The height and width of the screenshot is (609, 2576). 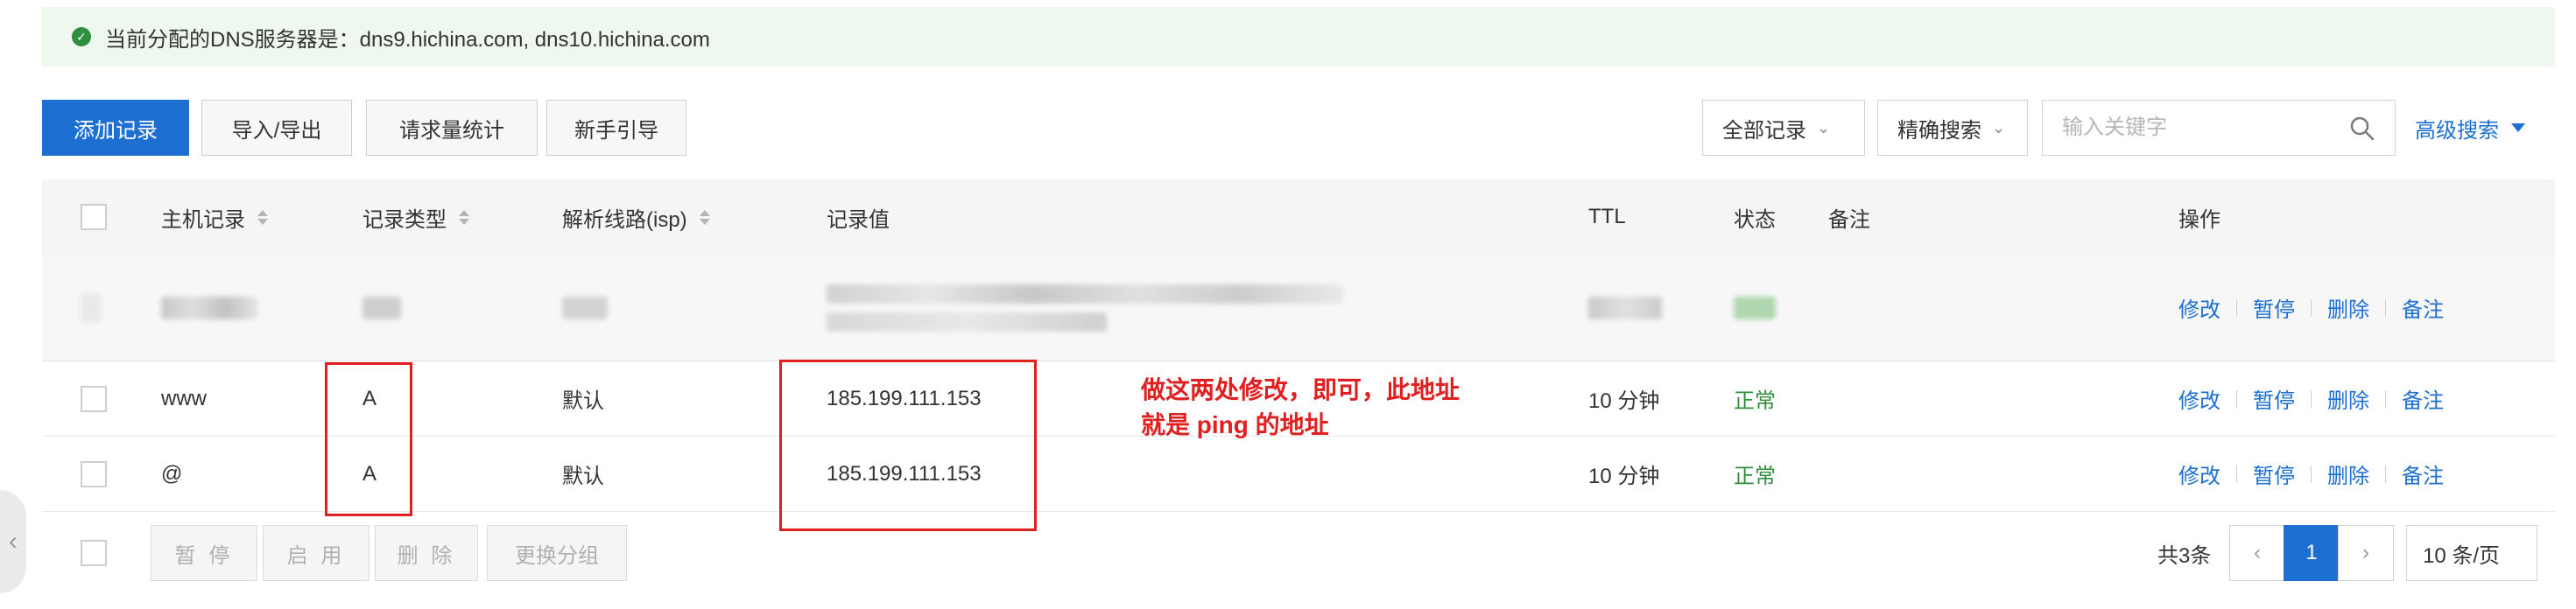 What do you see at coordinates (404, 219) in the screenshot?
I see `col-type-label: 记录类型` at bounding box center [404, 219].